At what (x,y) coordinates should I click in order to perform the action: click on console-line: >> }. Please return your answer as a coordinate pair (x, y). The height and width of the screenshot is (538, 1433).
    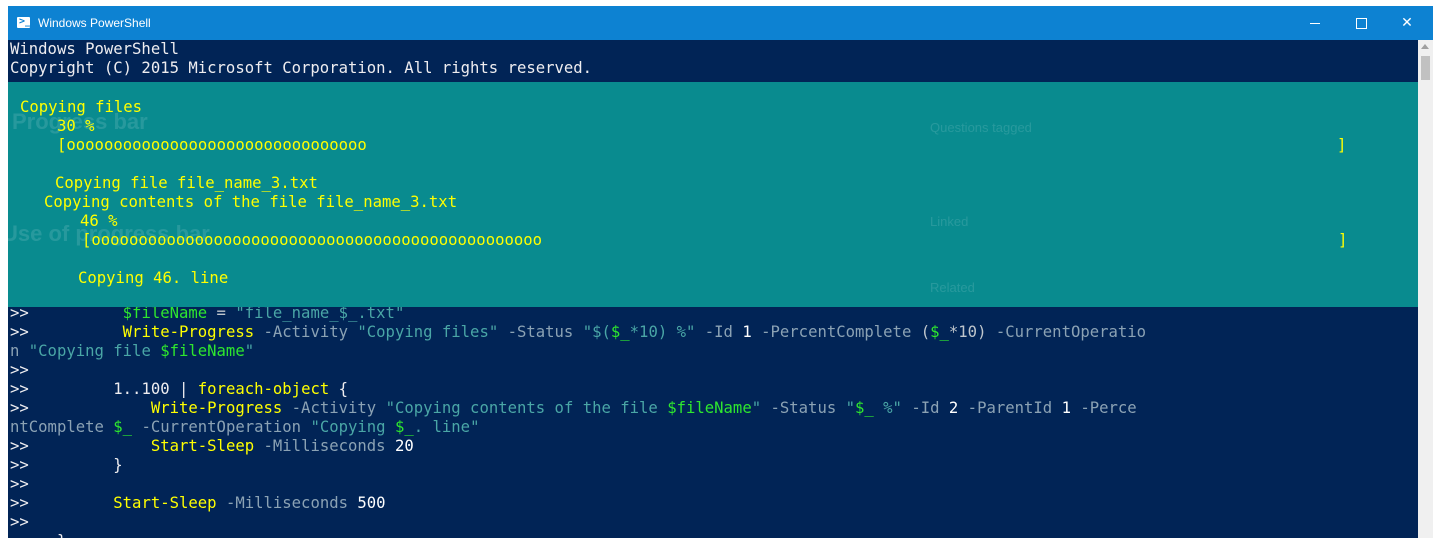
    Looking at the image, I should click on (66, 465).